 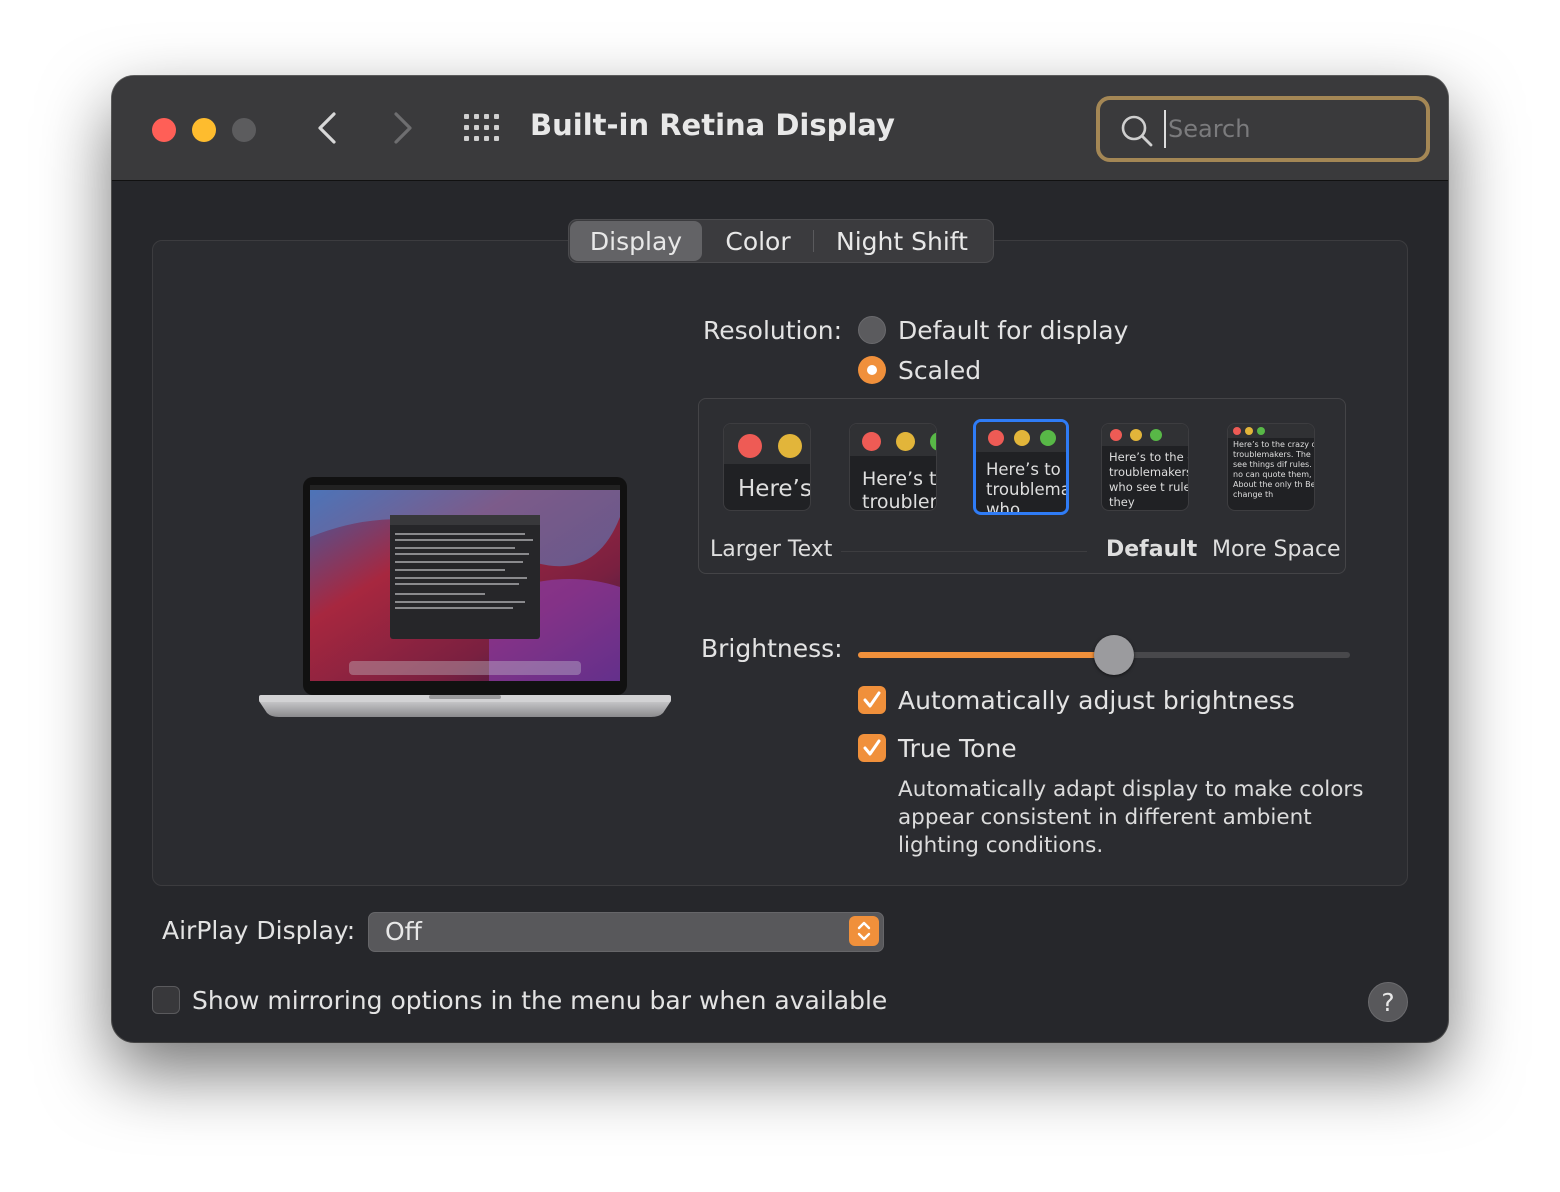 What do you see at coordinates (259, 930) in the screenshot?
I see `airplay-display-label: AirPlay Display:` at bounding box center [259, 930].